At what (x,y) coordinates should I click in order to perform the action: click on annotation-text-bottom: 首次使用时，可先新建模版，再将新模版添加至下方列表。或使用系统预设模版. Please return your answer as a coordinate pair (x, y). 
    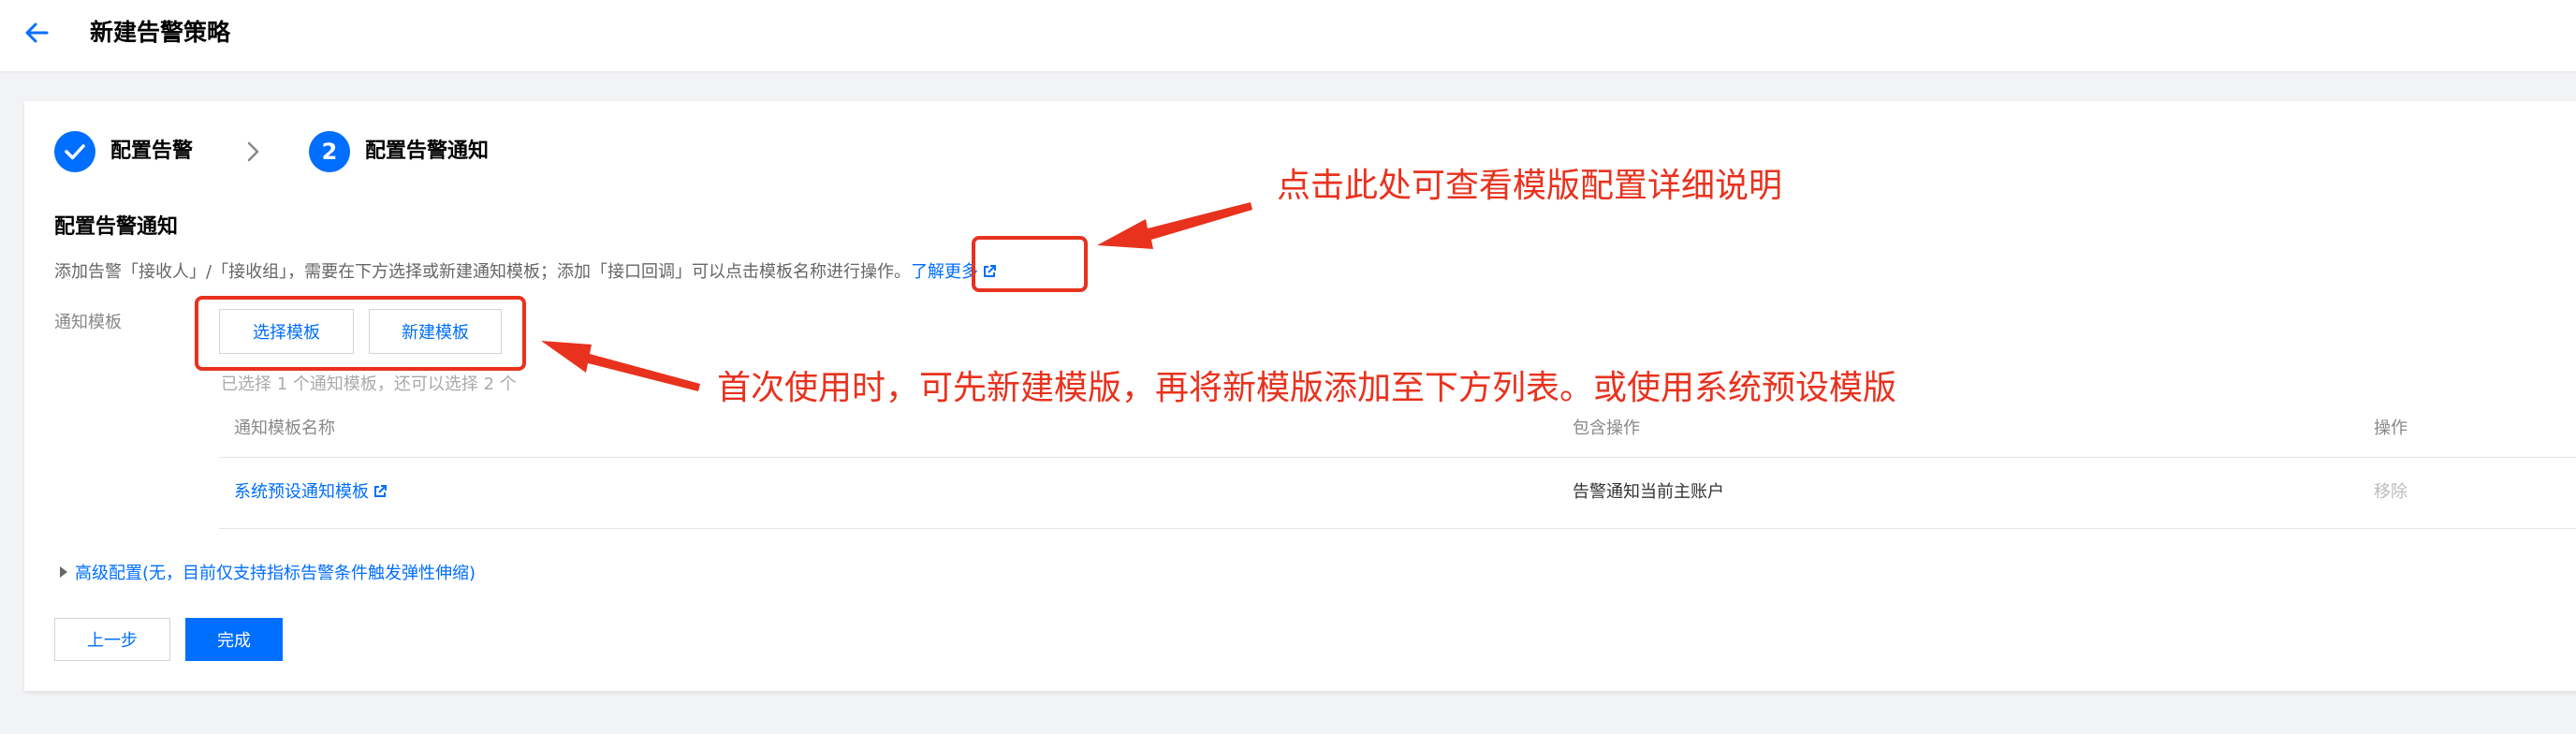
    Looking at the image, I should click on (1307, 388).